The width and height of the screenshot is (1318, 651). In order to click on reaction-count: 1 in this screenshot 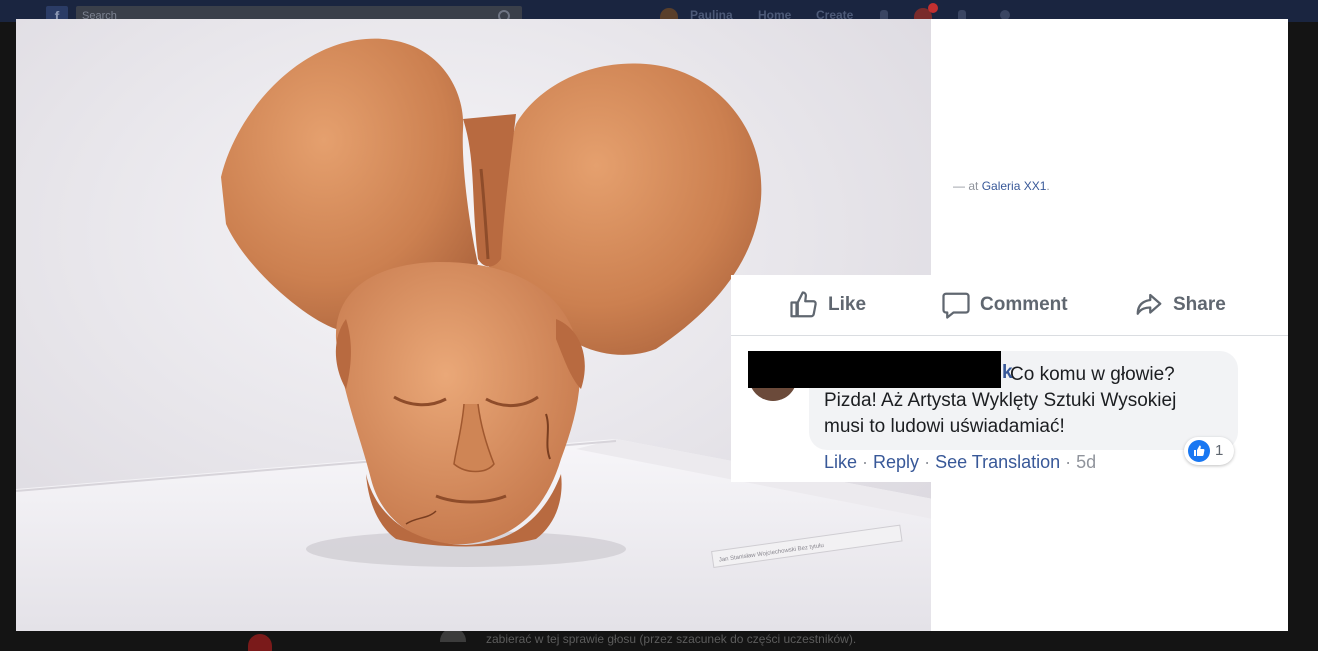, I will do `click(1219, 450)`.